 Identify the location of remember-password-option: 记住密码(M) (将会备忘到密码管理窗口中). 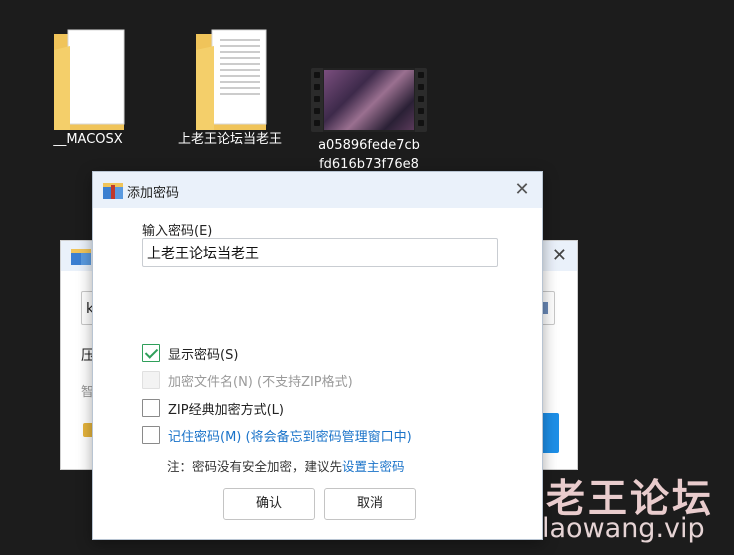
(277, 435).